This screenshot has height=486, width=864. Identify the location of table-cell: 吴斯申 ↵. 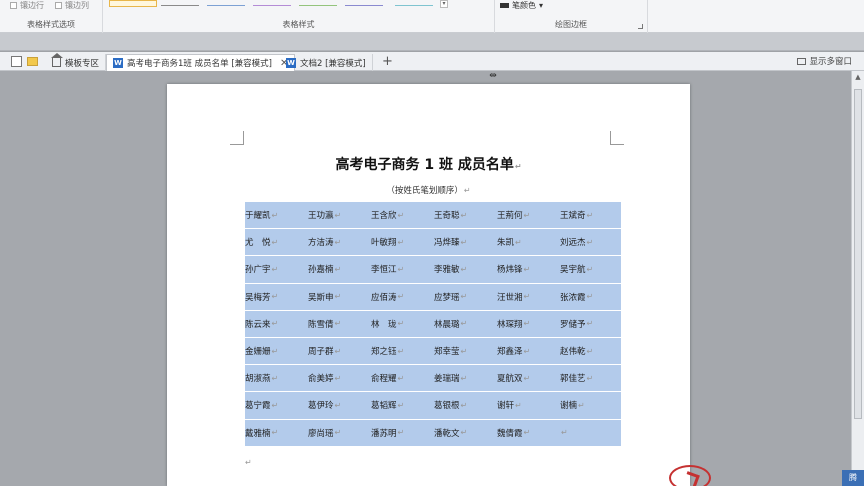
(337, 297).